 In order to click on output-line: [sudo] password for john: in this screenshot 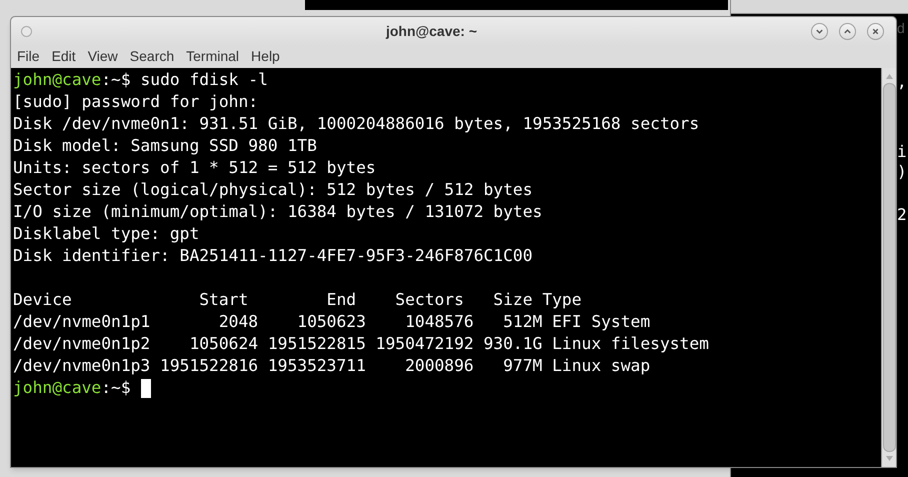, I will do `click(135, 102)`.